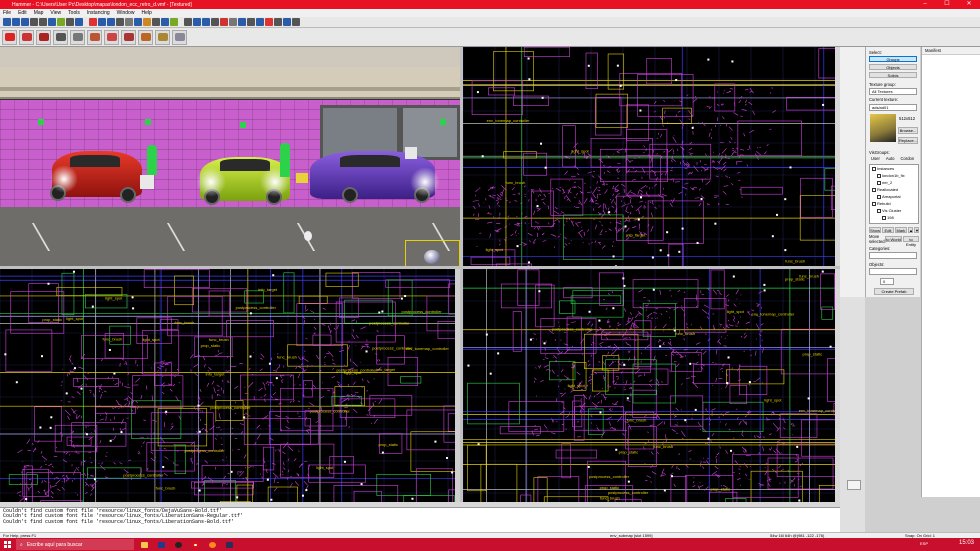  I want to click on visgroup-item: london1b_fix, so click(891, 175).